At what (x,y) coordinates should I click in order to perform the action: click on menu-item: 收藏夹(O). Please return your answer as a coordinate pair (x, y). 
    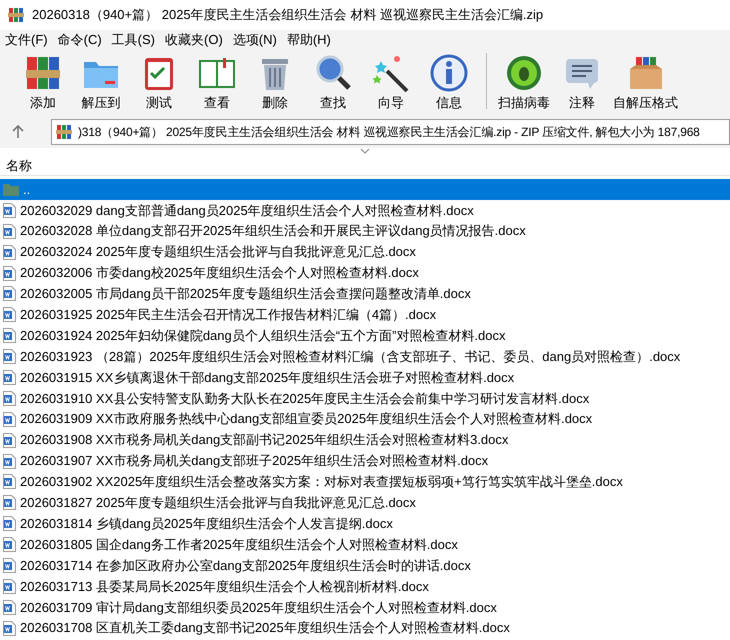
    Looking at the image, I should click on (194, 40).